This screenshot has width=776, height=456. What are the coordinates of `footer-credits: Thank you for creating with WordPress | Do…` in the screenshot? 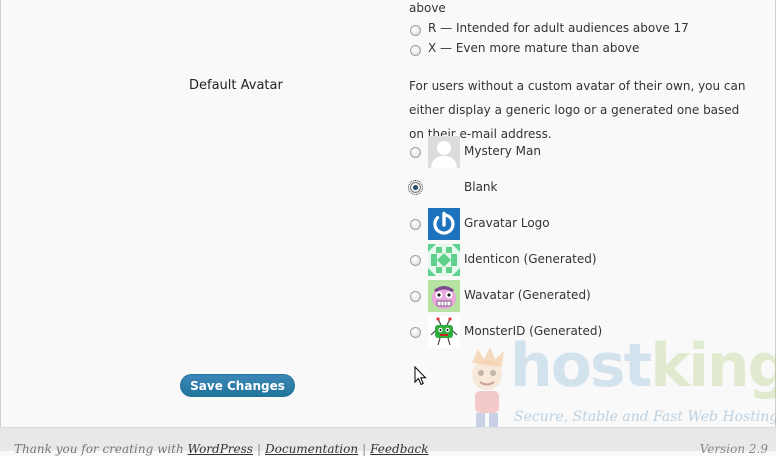 It's located at (221, 449).